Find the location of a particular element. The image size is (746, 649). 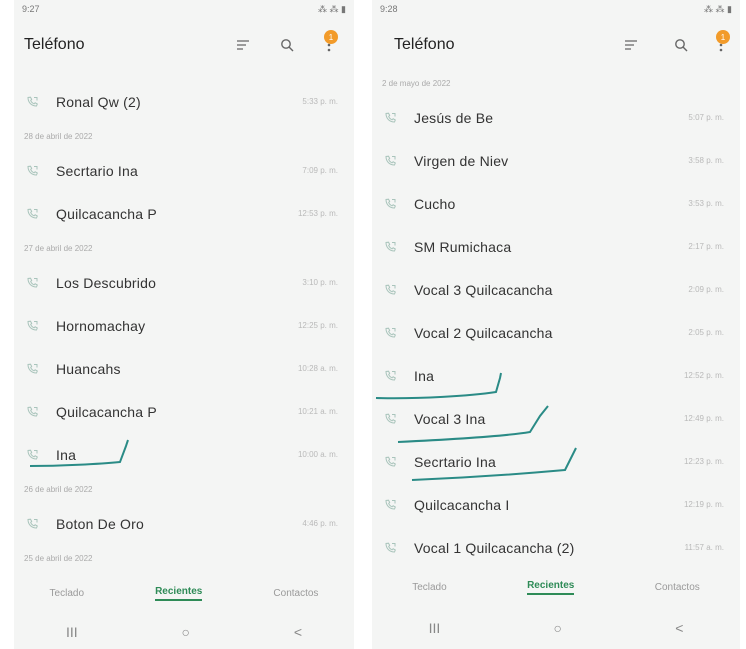

date-header: 26 de abril de 2022 is located at coordinates (58, 489).